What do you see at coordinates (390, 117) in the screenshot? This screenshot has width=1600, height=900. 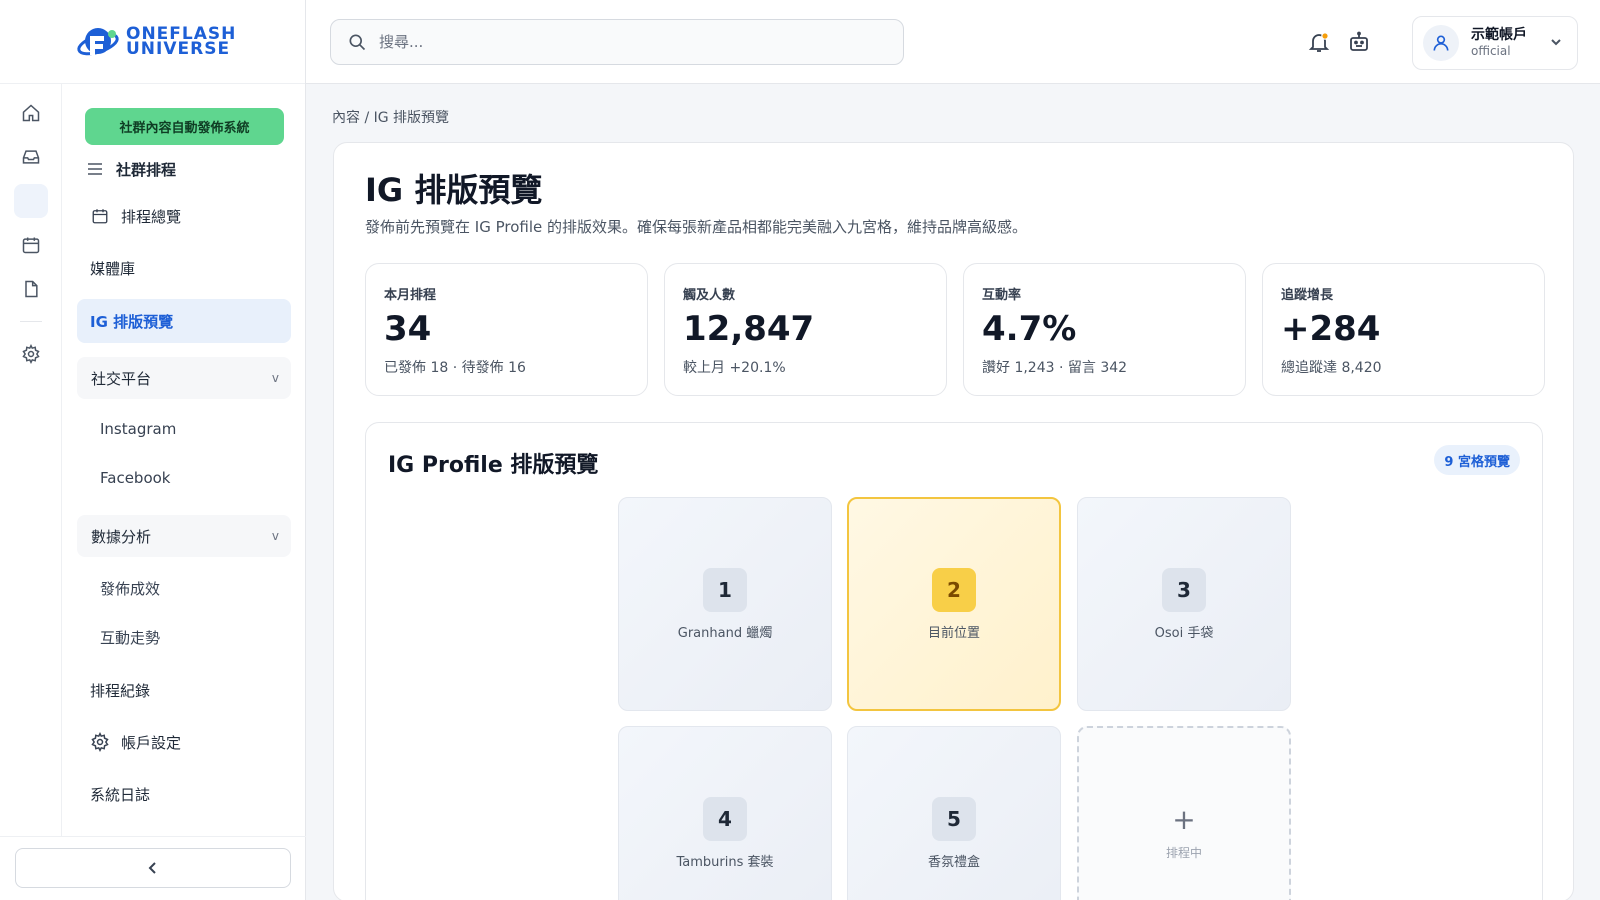 I see `breadcrumb: 內容 / IG 排版預覽` at bounding box center [390, 117].